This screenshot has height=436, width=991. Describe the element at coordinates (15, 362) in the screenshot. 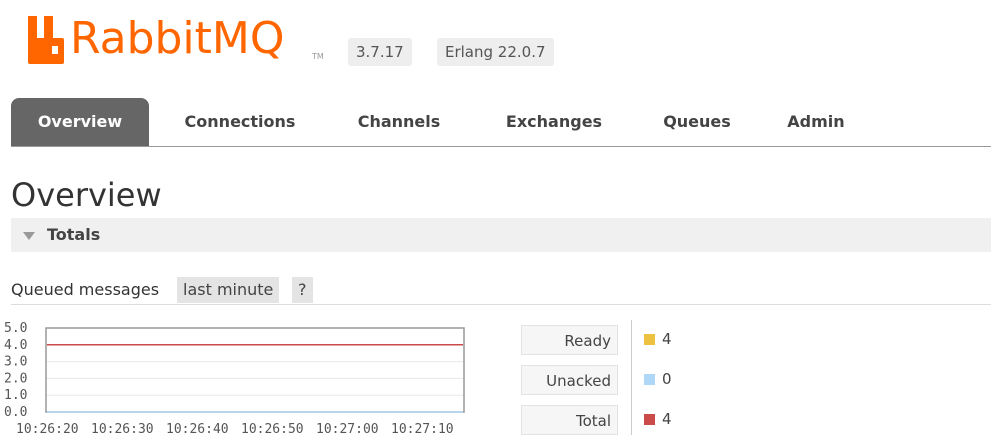

I see `chart-y-tick-label: 3.0` at that location.